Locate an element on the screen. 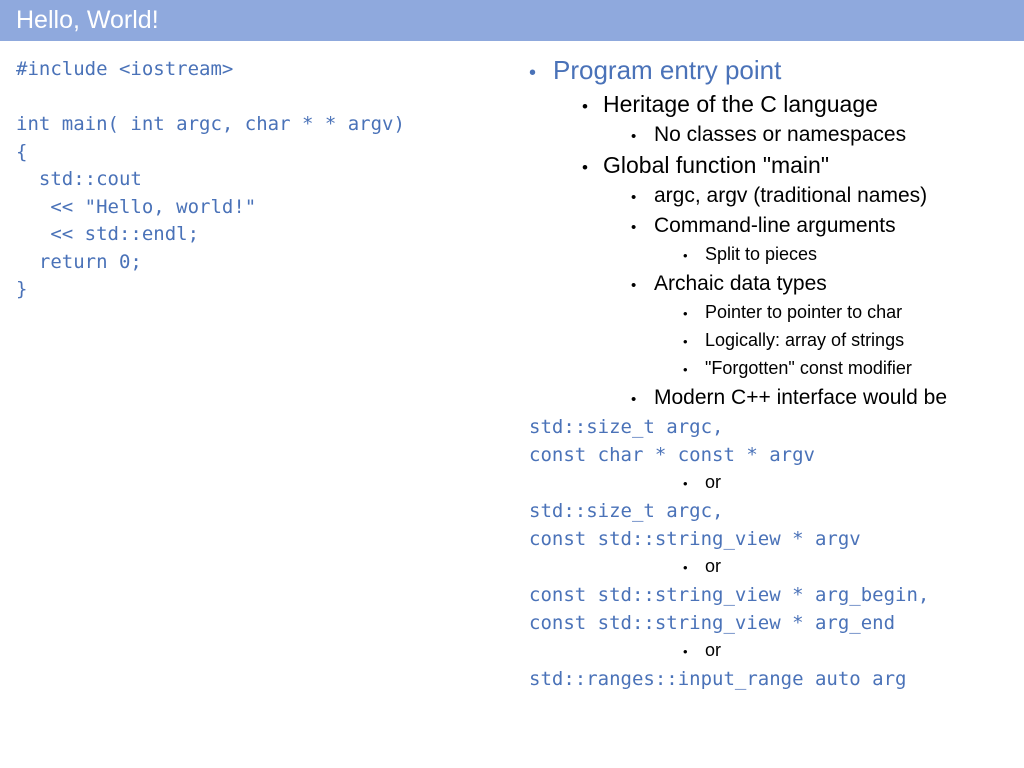  bullet-item-level-4: • Logically: array of strings is located at coordinates (769, 341).